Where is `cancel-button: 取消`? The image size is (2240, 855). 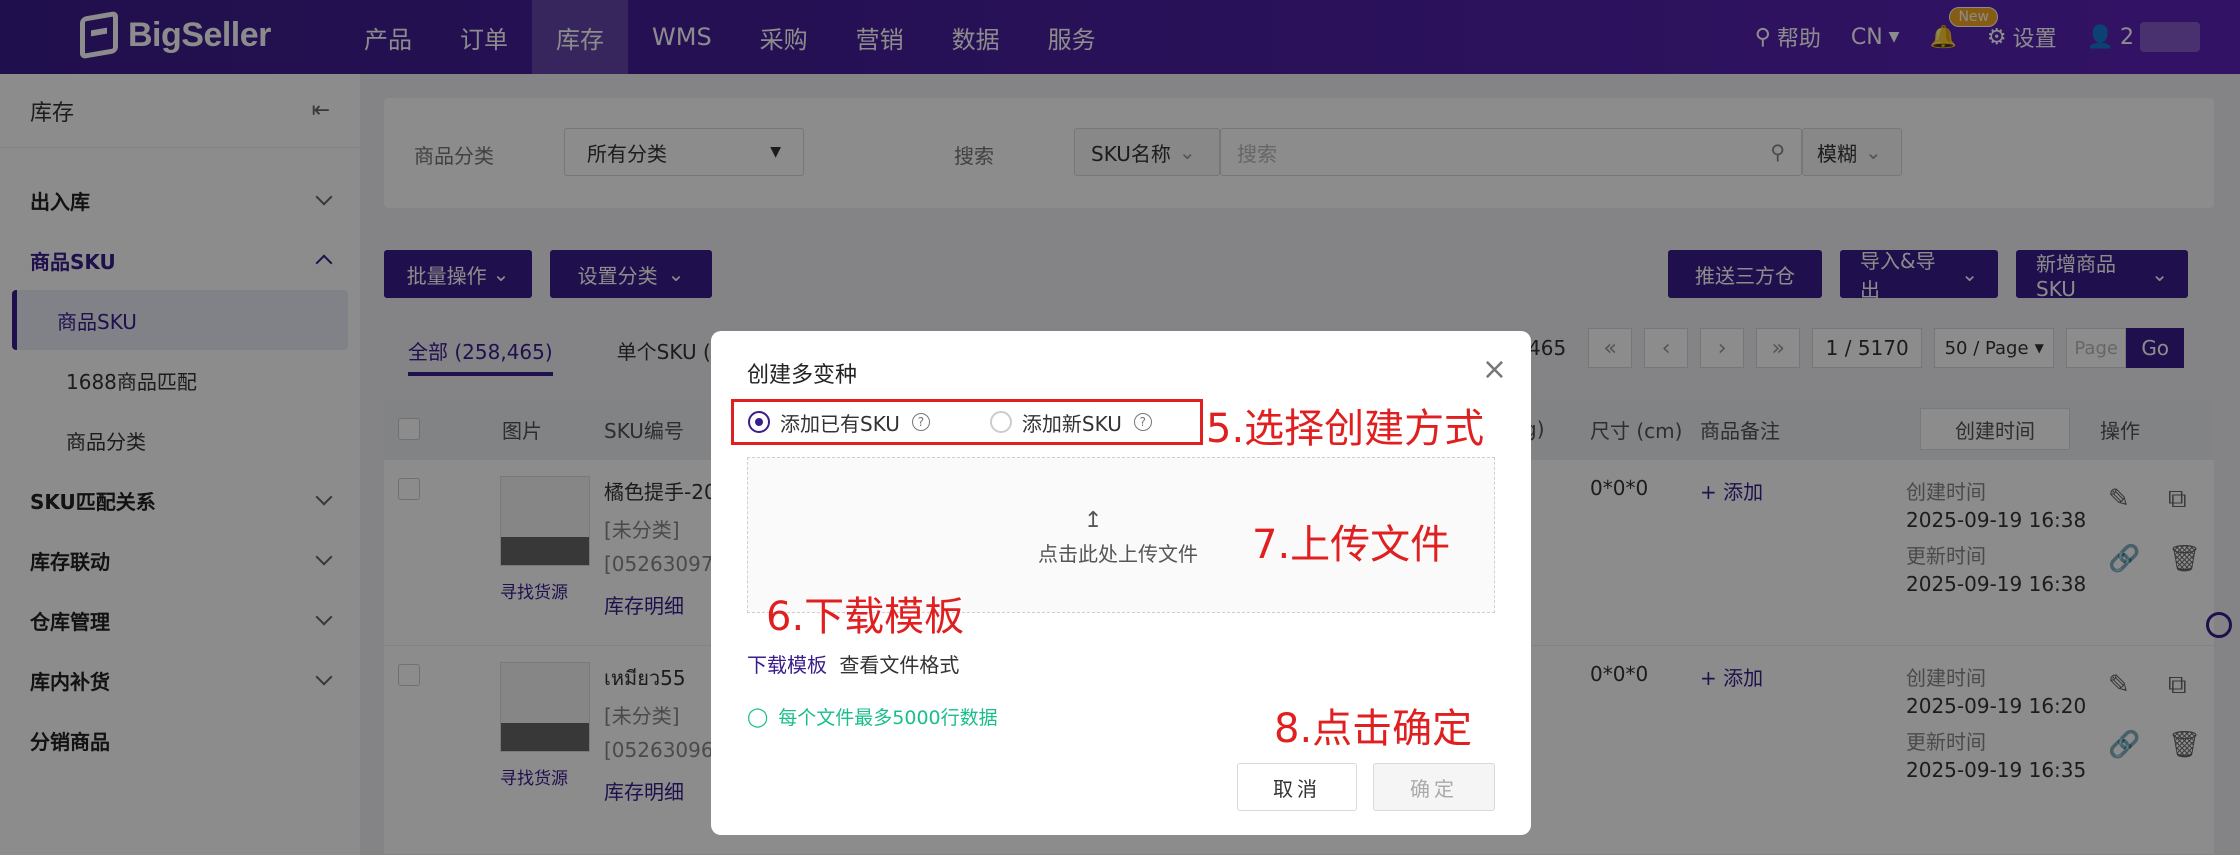 cancel-button: 取消 is located at coordinates (1297, 787).